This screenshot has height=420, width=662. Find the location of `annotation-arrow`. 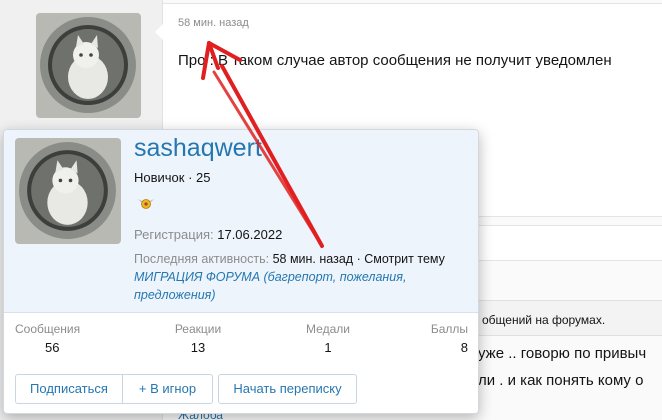

annotation-arrow is located at coordinates (262, 144).